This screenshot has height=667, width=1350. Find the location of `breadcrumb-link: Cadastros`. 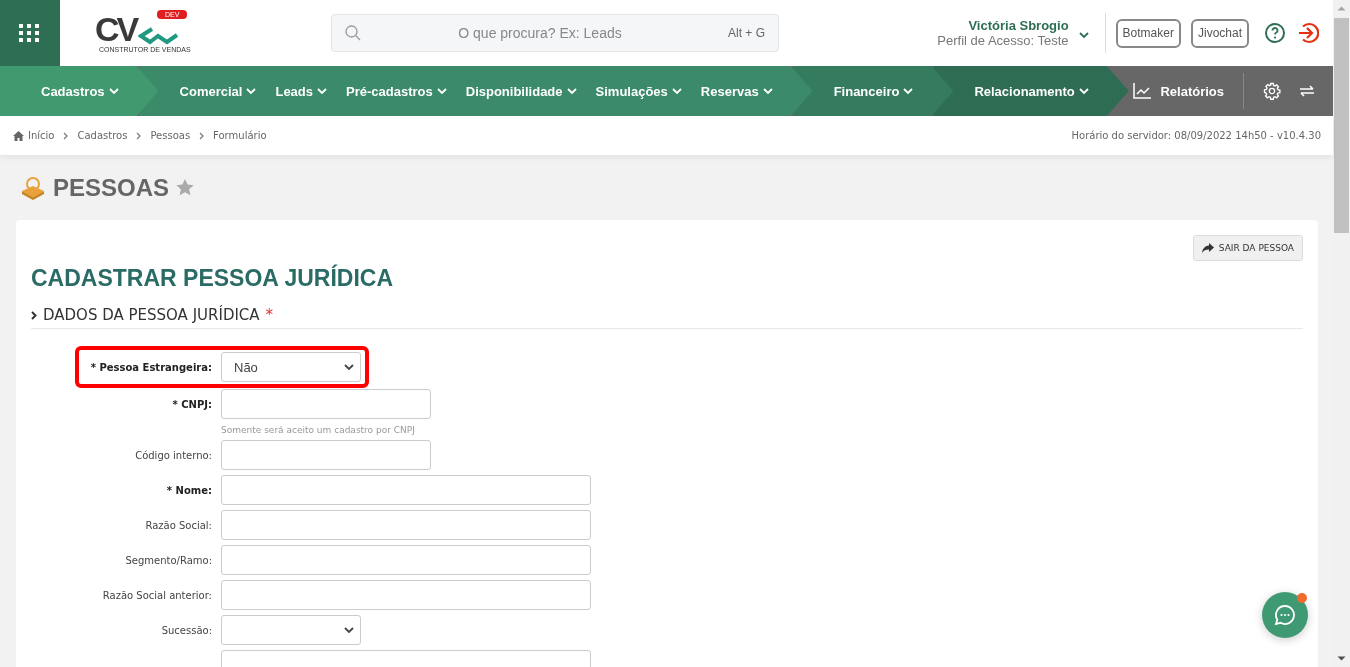

breadcrumb-link: Cadastros is located at coordinates (102, 135).